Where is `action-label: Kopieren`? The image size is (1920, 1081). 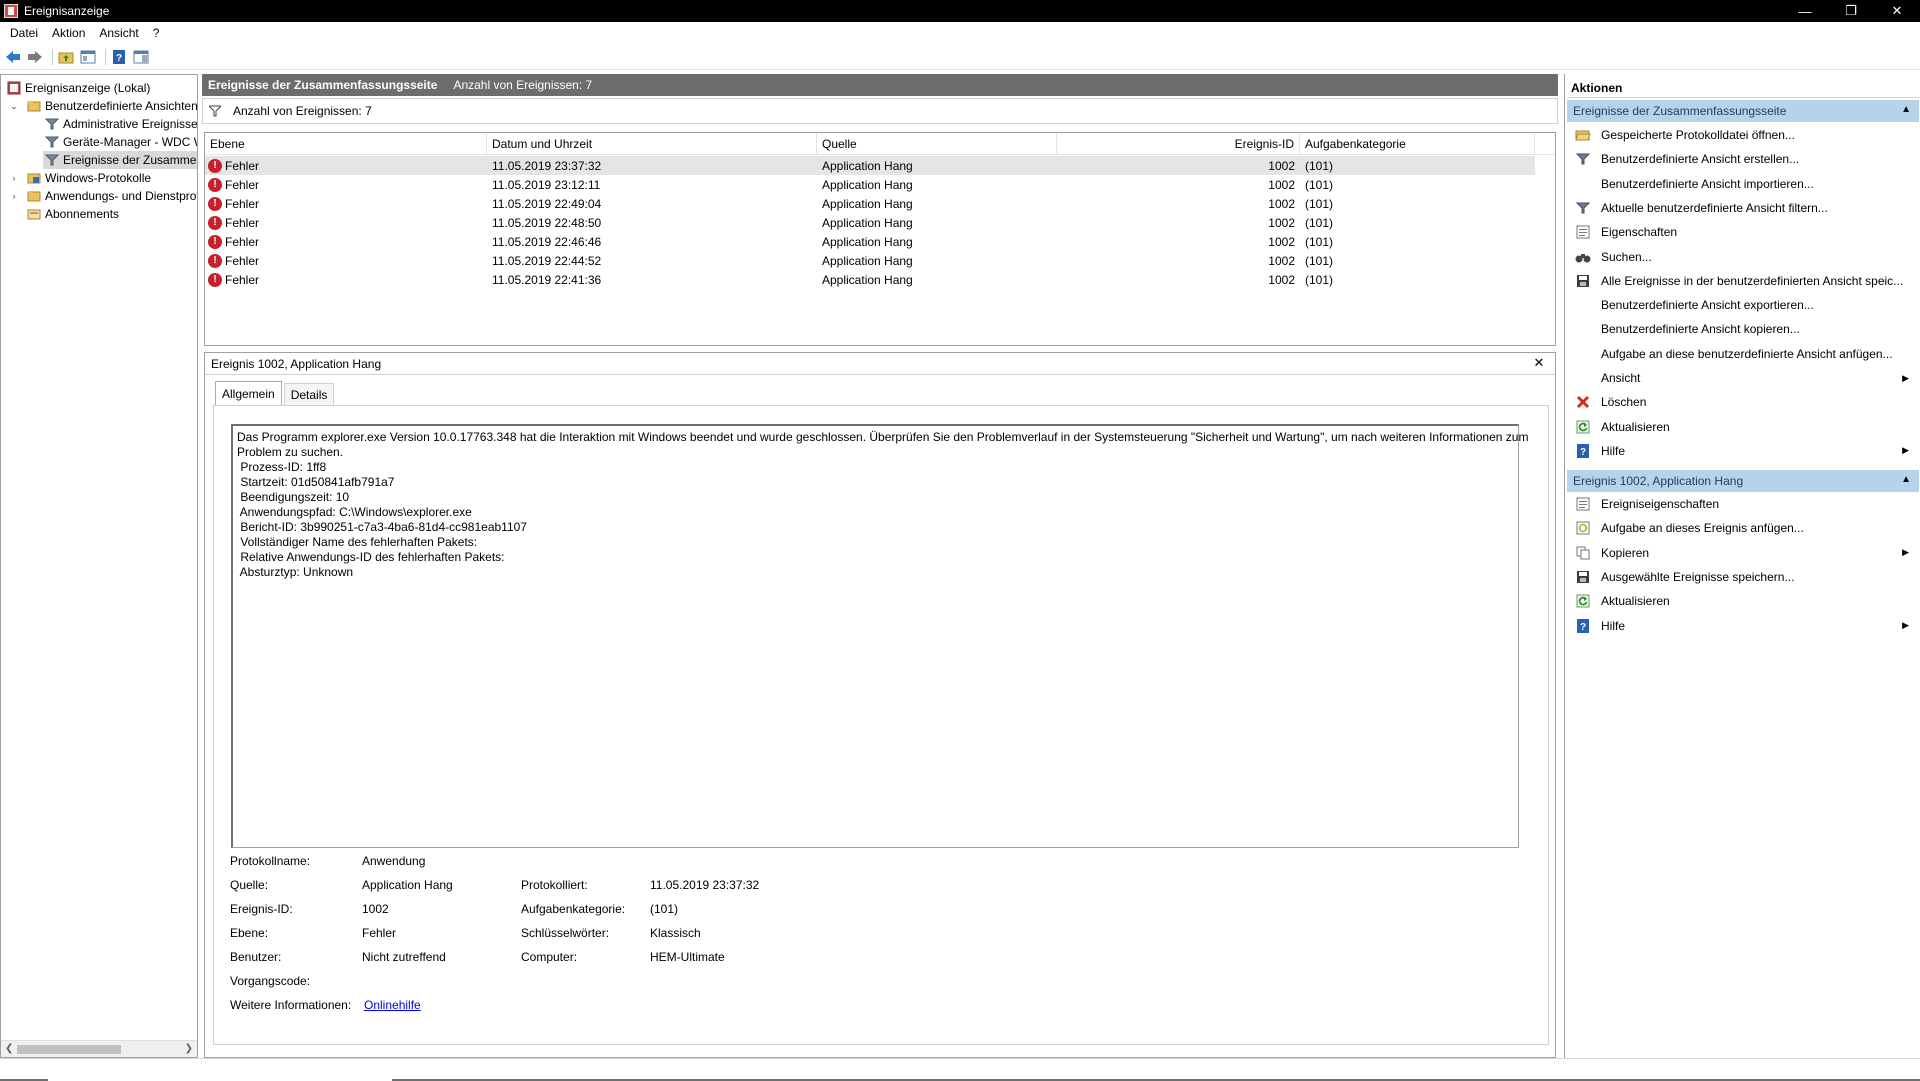
action-label: Kopieren is located at coordinates (1625, 552).